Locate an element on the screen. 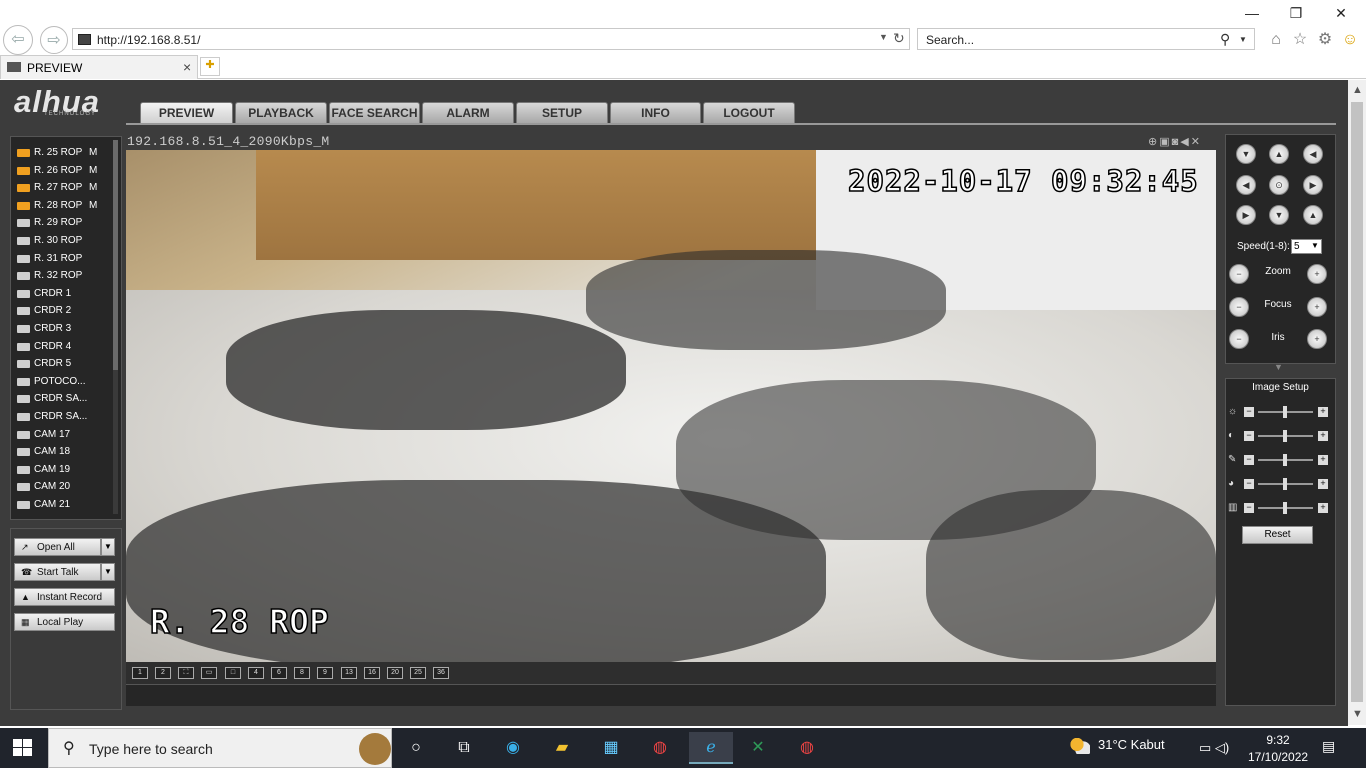 Image resolution: width=1366 pixels, height=768 pixels. zoom-in-icon: + is located at coordinates (1317, 274).